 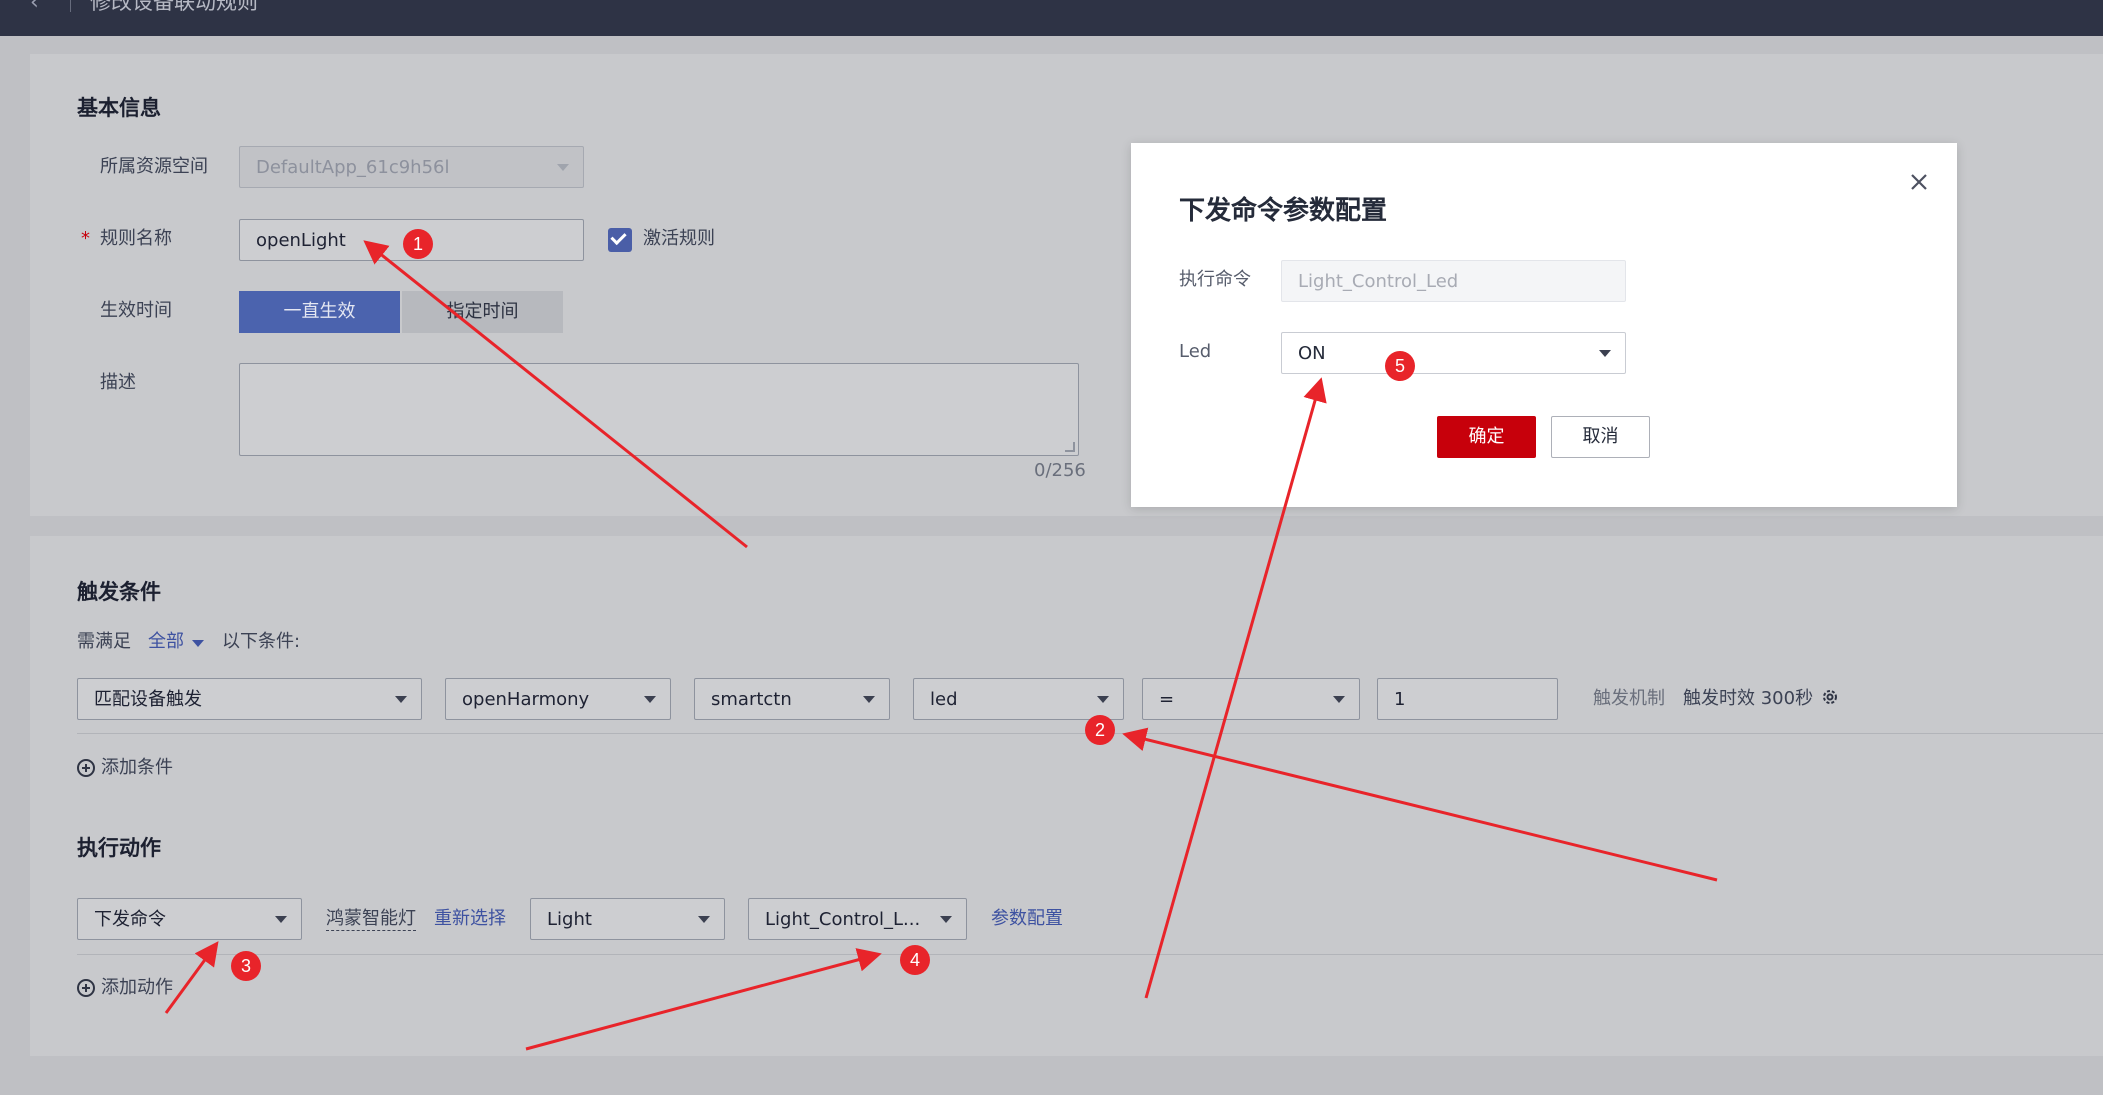 What do you see at coordinates (470, 919) in the screenshot?
I see `reselect-link: 重新选择` at bounding box center [470, 919].